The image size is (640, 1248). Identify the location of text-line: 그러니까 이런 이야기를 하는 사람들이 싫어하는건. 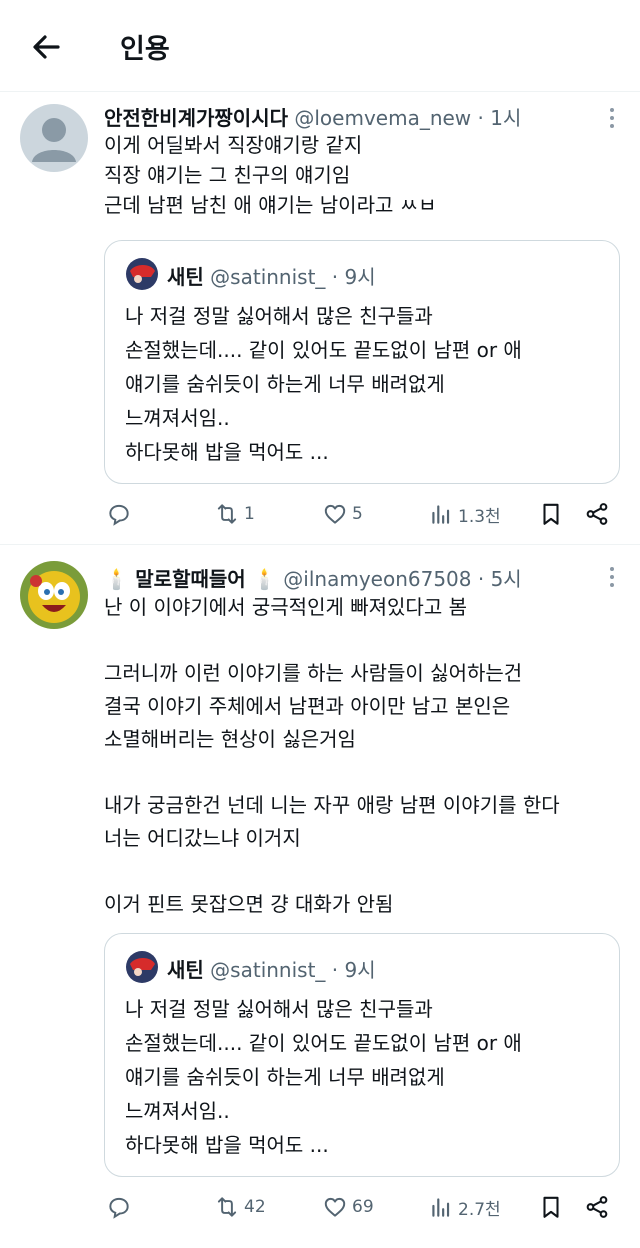
(313, 673).